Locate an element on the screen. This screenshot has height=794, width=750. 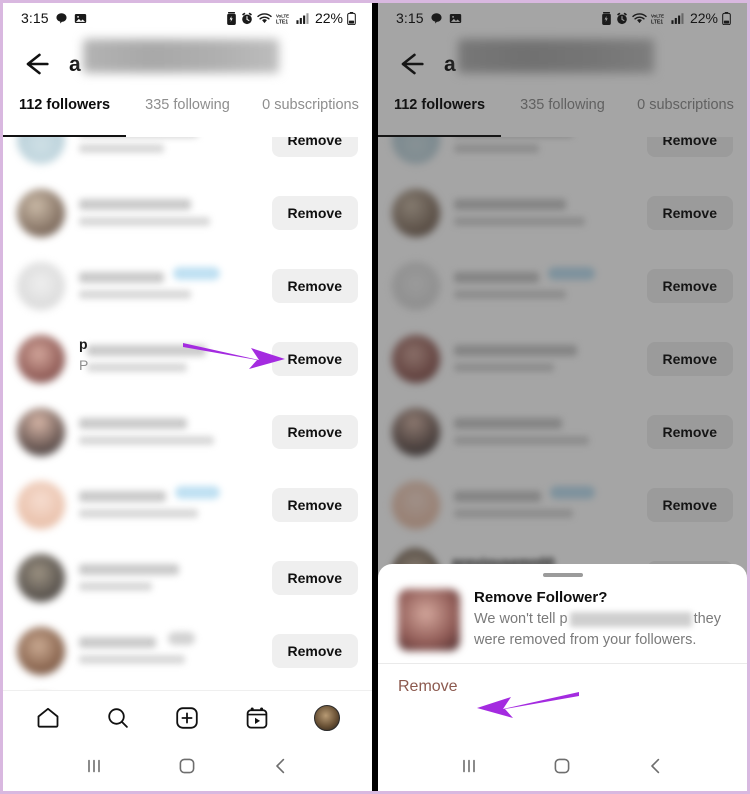
fullname-visible-prefix: P is located at coordinates (84, 364).